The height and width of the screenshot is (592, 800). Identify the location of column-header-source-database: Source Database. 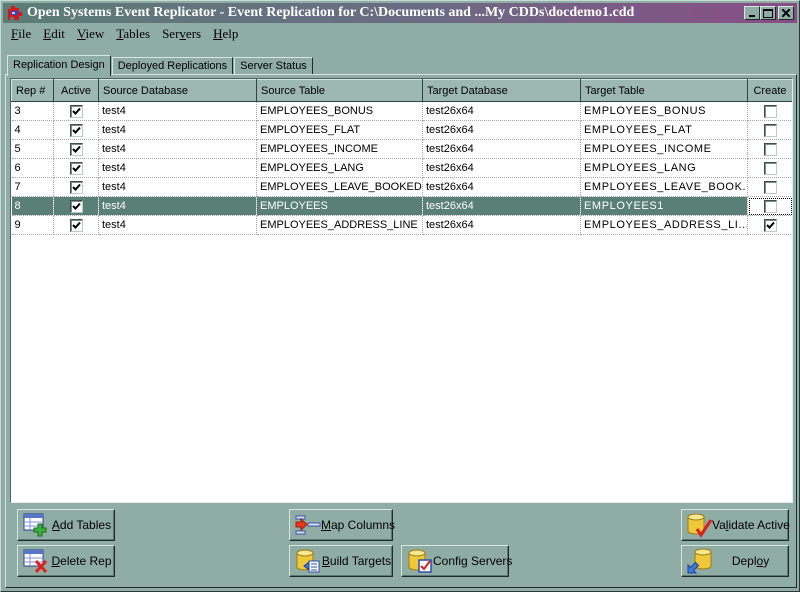
(177, 90).